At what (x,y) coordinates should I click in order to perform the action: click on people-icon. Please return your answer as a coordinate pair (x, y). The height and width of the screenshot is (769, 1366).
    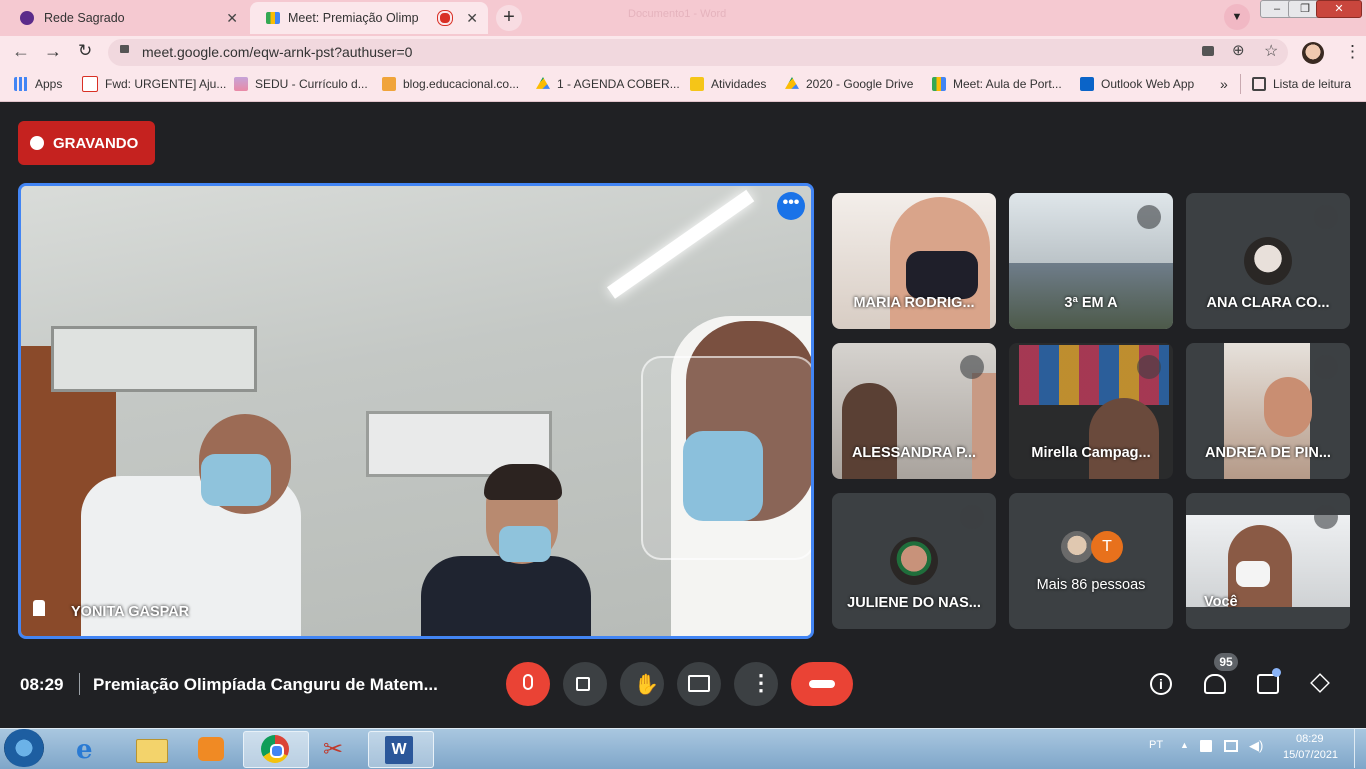
    Looking at the image, I should click on (1215, 684).